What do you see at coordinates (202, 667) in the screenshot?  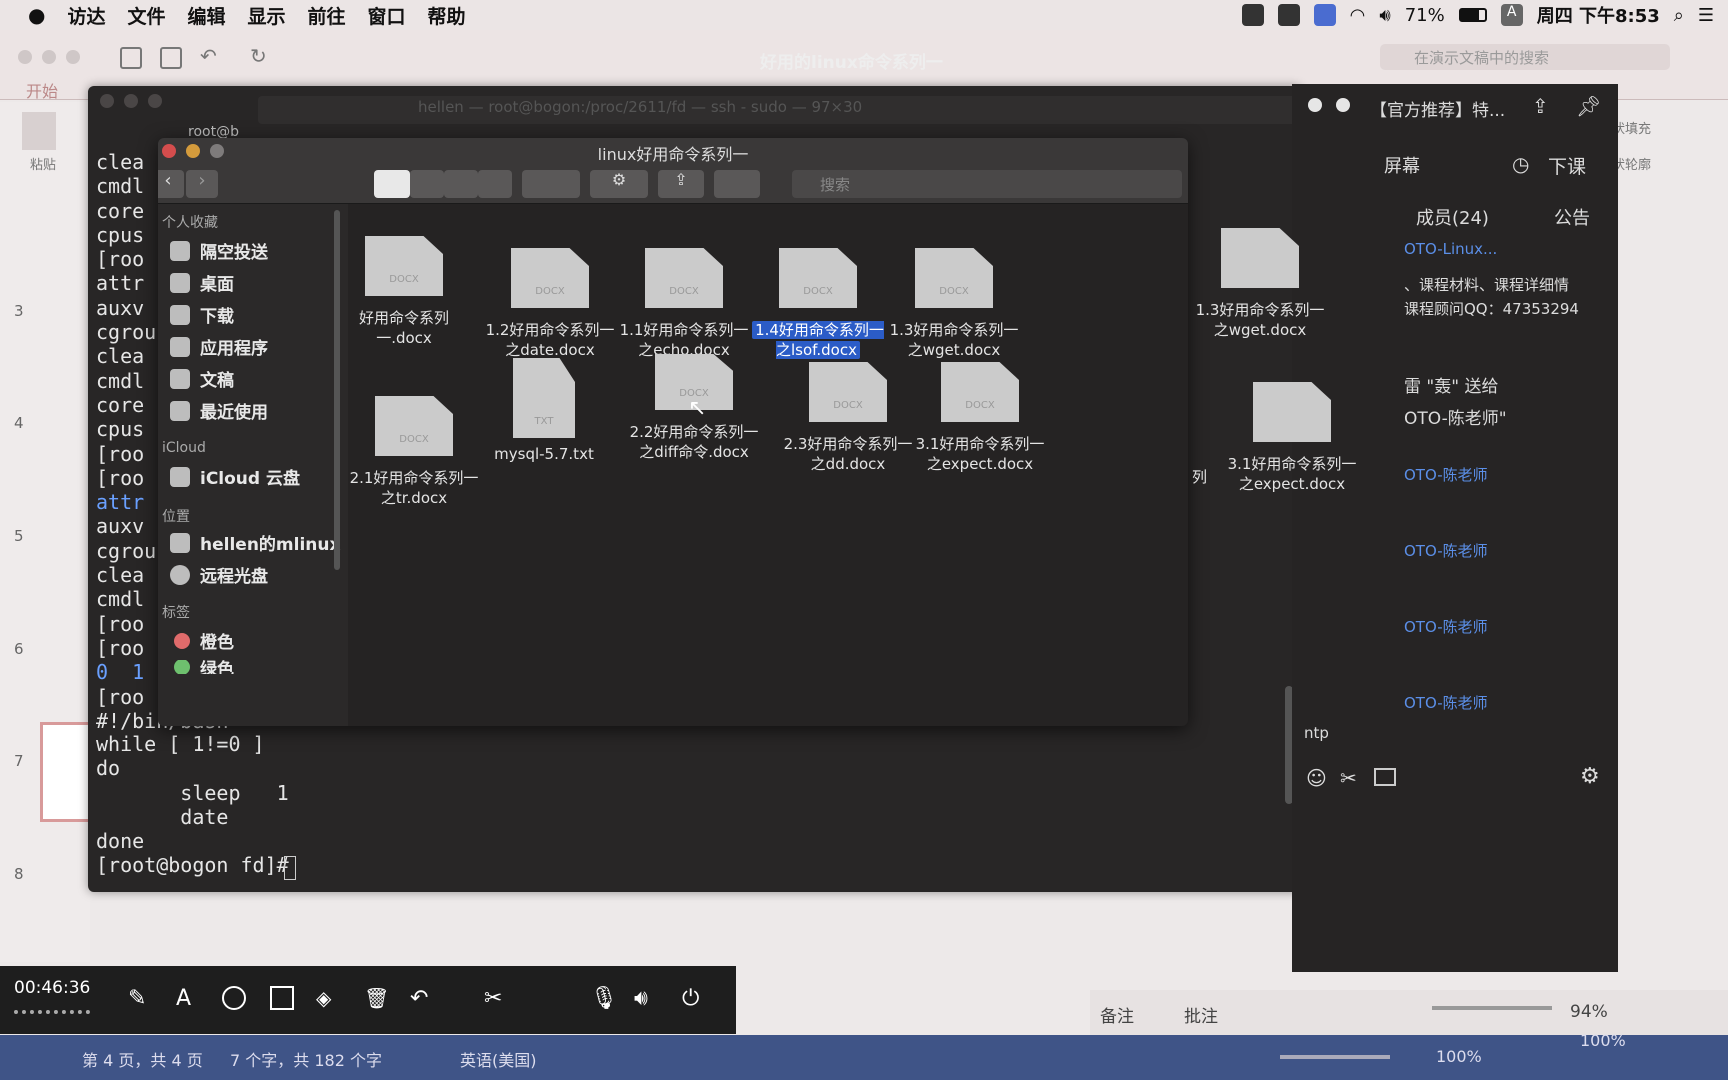 I see `sidebar-item-tag-green: 绿色` at bounding box center [202, 667].